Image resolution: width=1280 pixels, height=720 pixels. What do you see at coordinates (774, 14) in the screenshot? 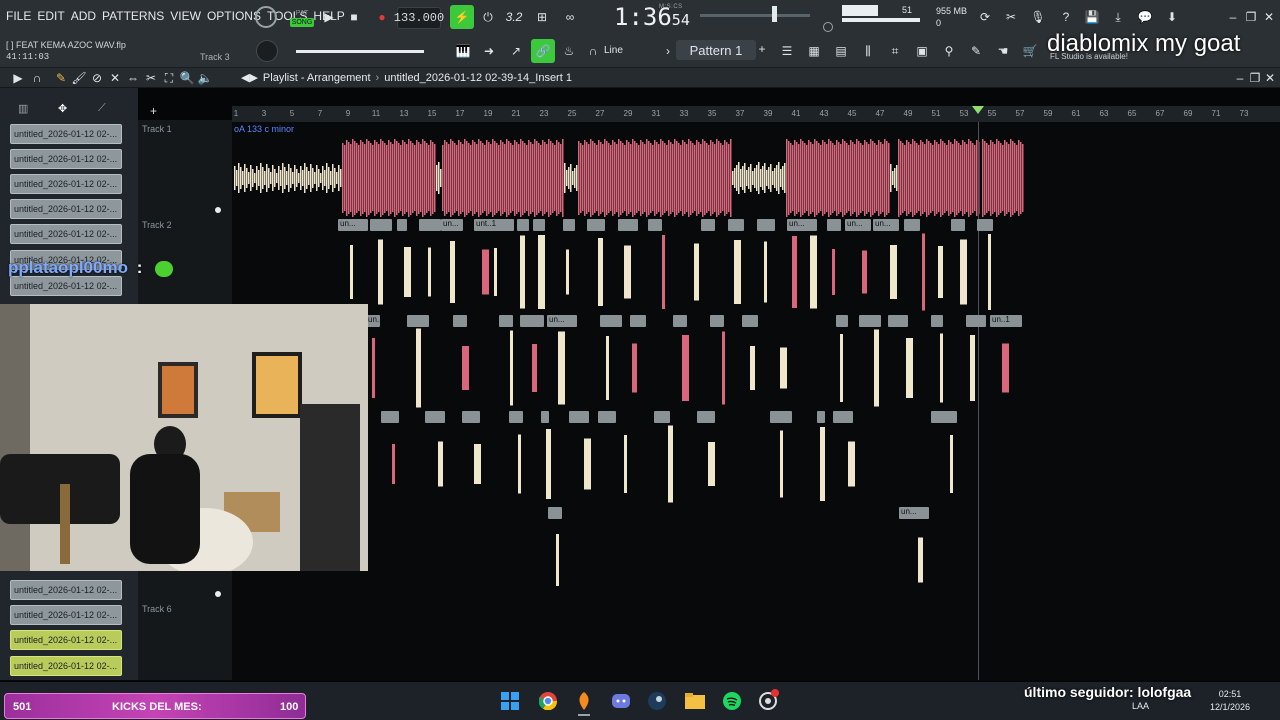
I see `master-volume-handle` at bounding box center [774, 14].